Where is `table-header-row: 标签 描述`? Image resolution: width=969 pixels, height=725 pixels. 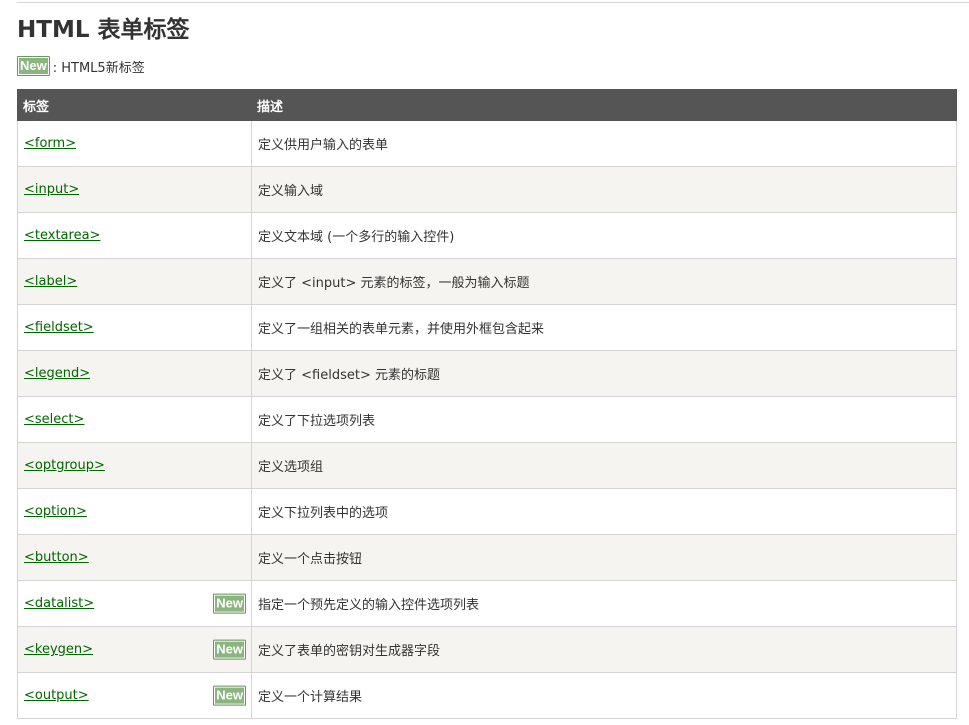 table-header-row: 标签 描述 is located at coordinates (487, 105).